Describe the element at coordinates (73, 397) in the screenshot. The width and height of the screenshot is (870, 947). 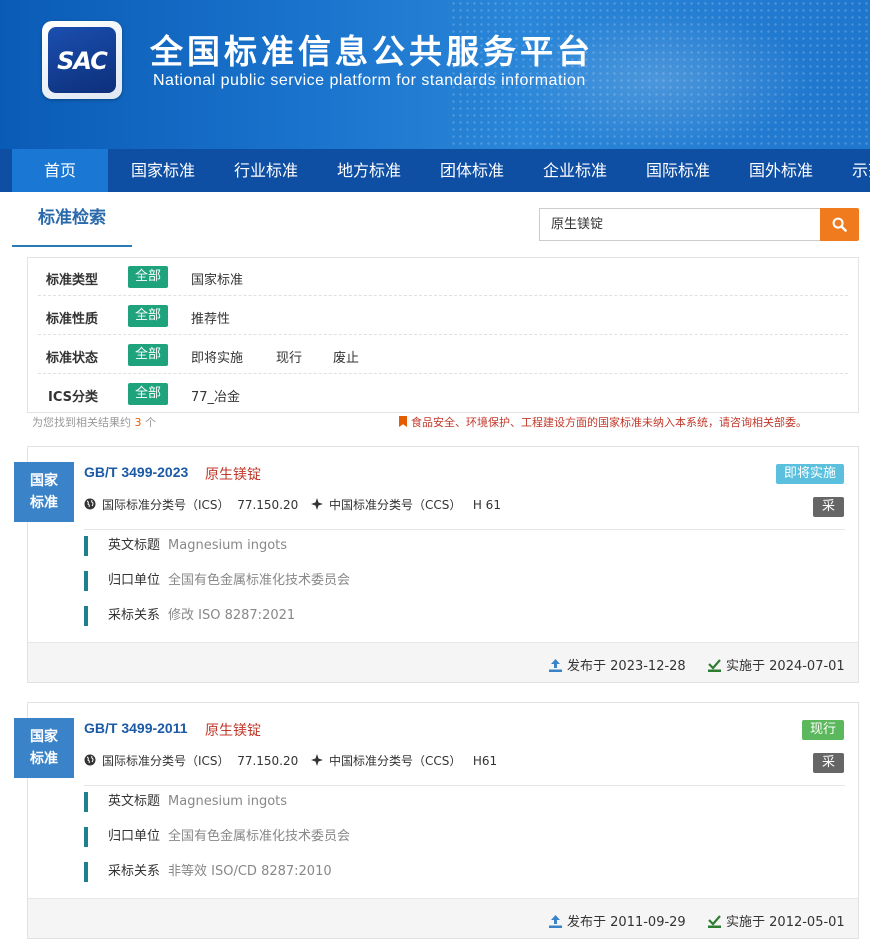
I see `filter-label: ICS分类` at that location.